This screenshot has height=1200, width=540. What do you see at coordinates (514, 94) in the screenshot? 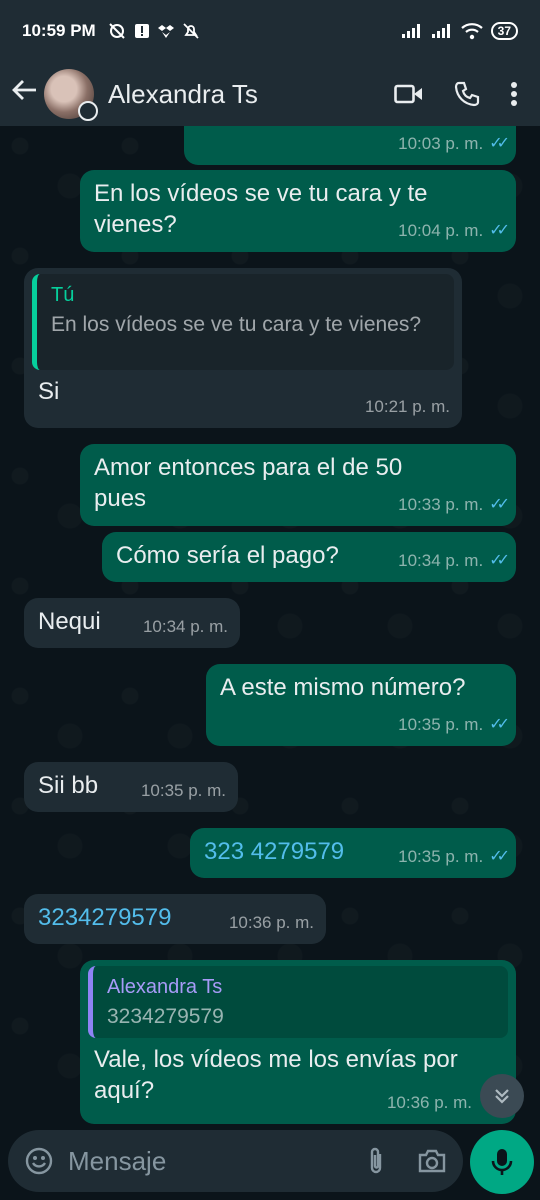
I see `more-options-icon` at bounding box center [514, 94].